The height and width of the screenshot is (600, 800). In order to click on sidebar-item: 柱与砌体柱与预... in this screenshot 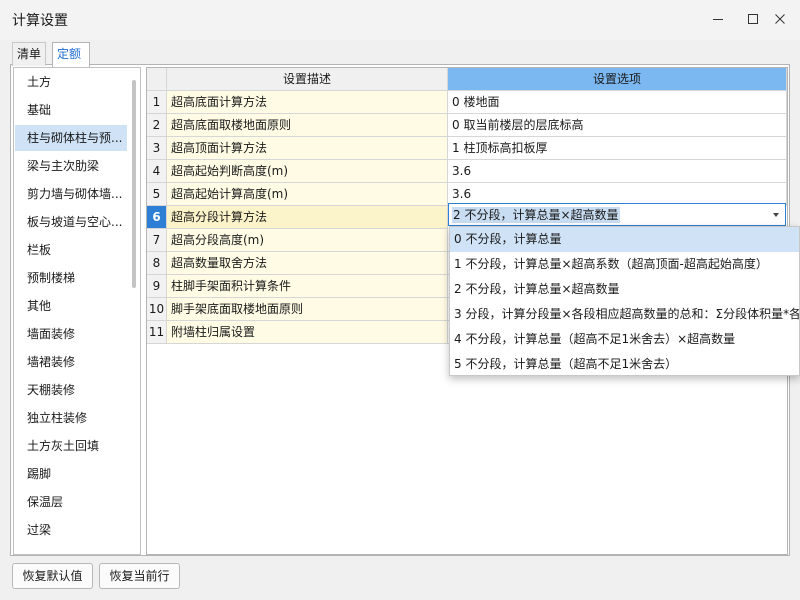, I will do `click(71, 138)`.